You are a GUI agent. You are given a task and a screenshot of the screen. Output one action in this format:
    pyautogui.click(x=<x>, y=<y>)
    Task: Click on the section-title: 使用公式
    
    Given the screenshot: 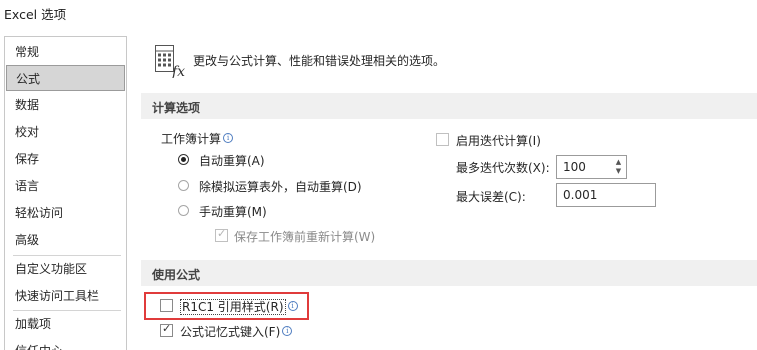 What is the action you would take?
    pyautogui.click(x=176, y=275)
    